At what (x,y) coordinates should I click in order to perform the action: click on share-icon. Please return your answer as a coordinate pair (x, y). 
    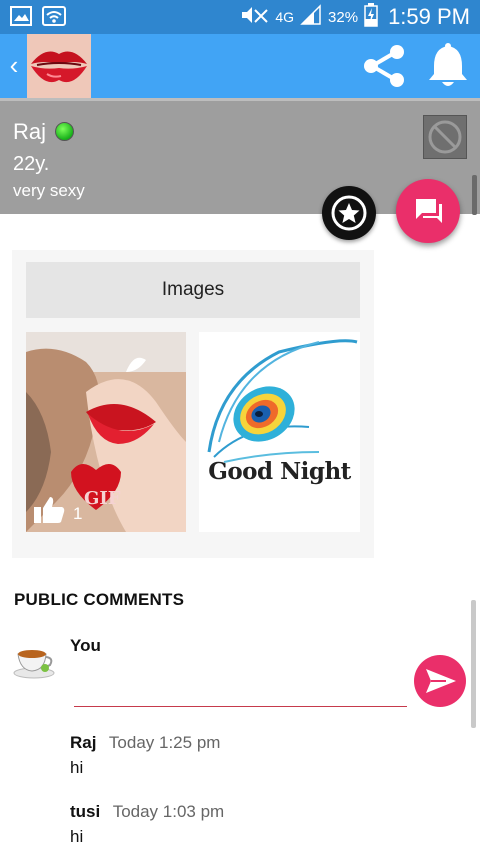
    Looking at the image, I should click on (384, 66).